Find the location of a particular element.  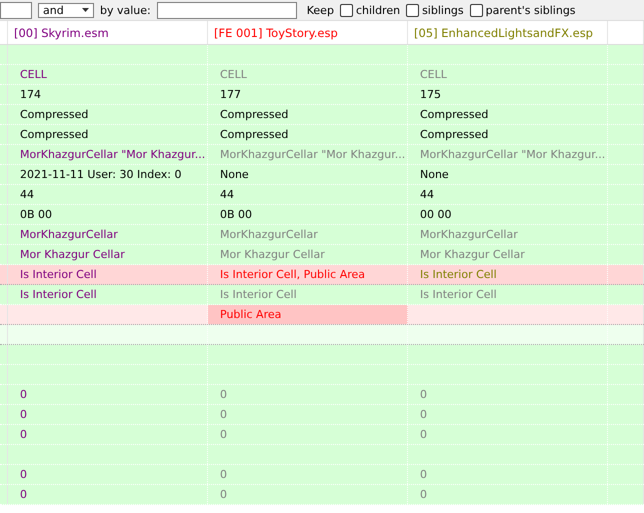

option-checkbox: parent's siblings is located at coordinates (523, 10).